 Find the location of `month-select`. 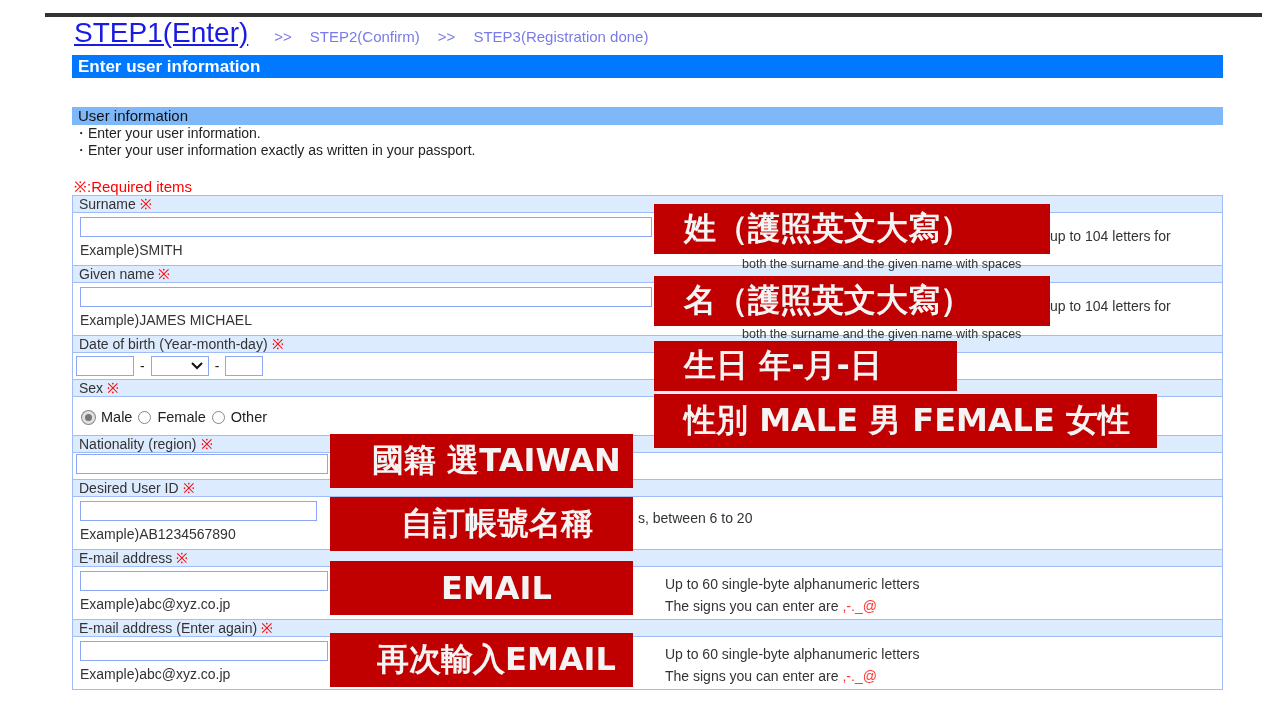

month-select is located at coordinates (179, 366).